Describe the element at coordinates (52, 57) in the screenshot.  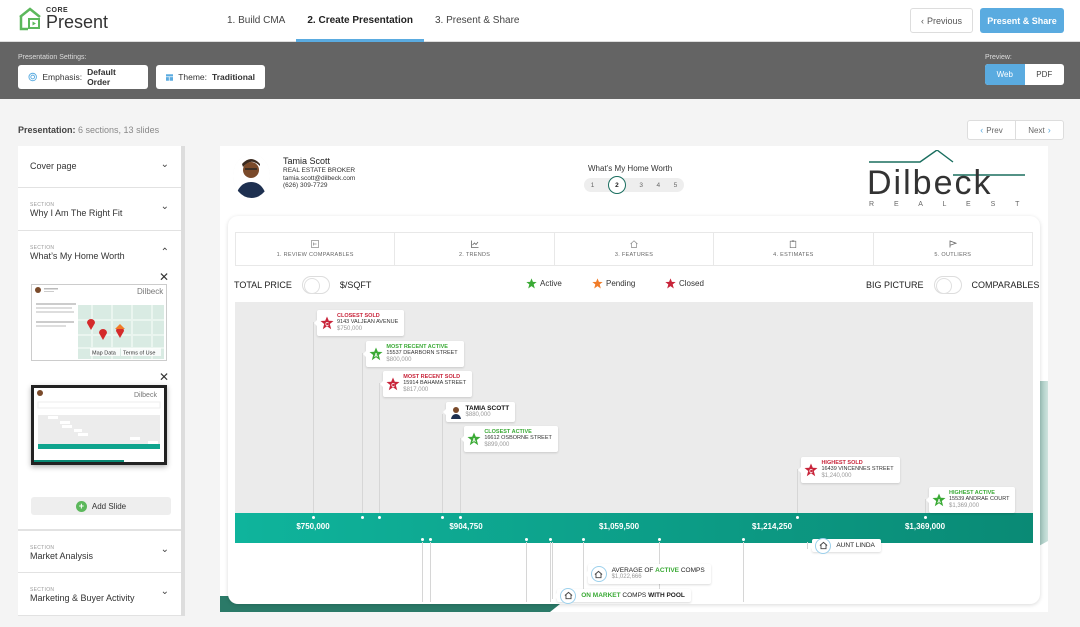
I see `settings-label: Presentation Settings:` at that location.